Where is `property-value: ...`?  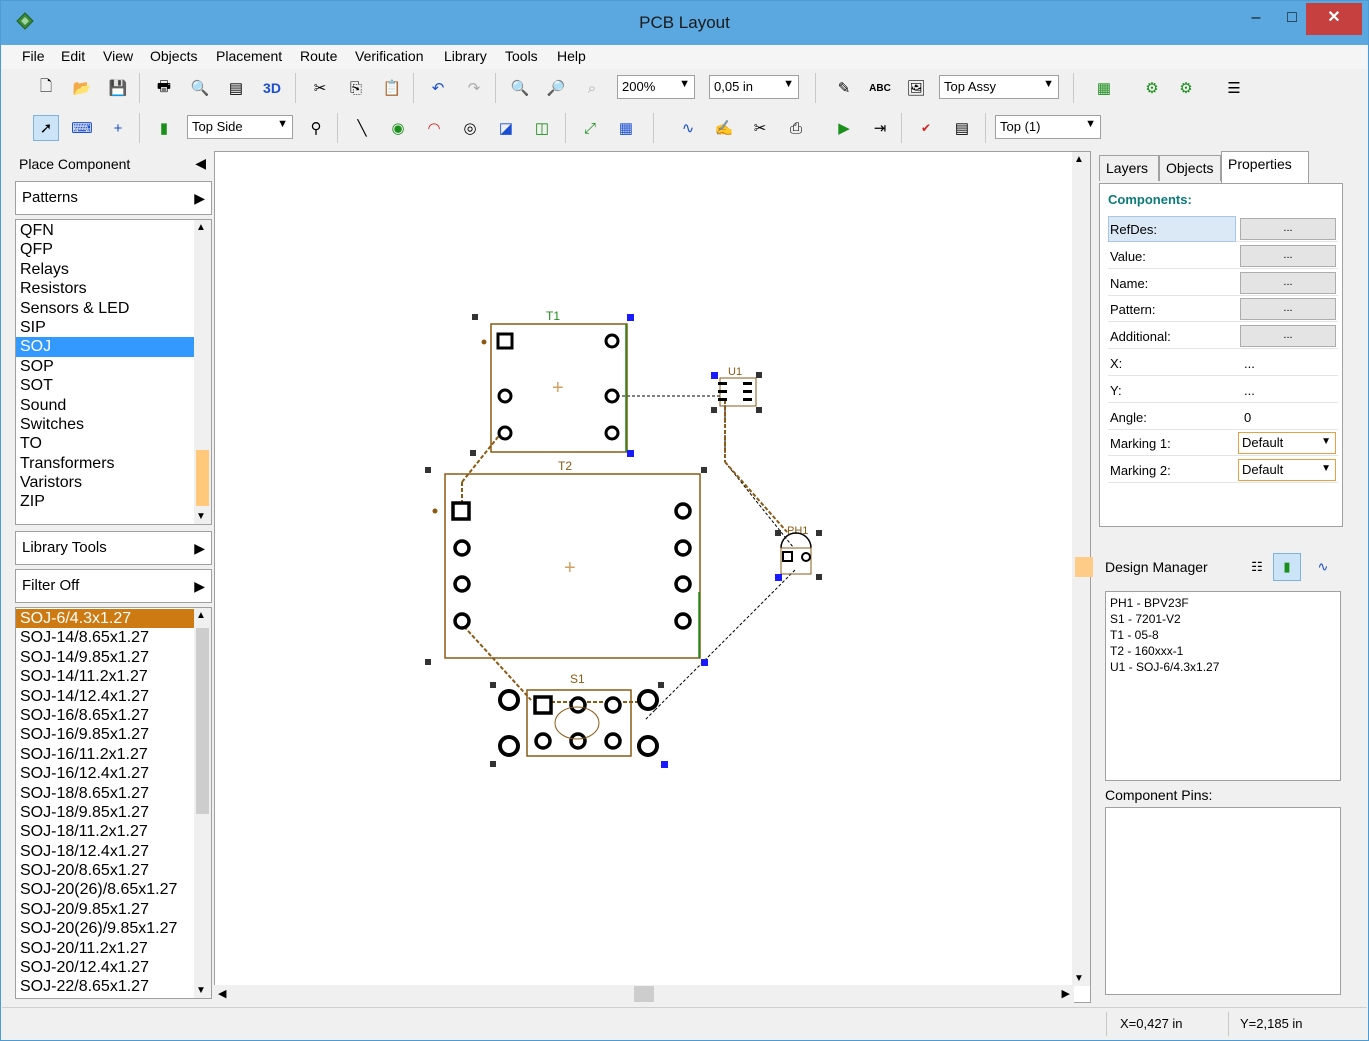 property-value: ... is located at coordinates (1249, 390).